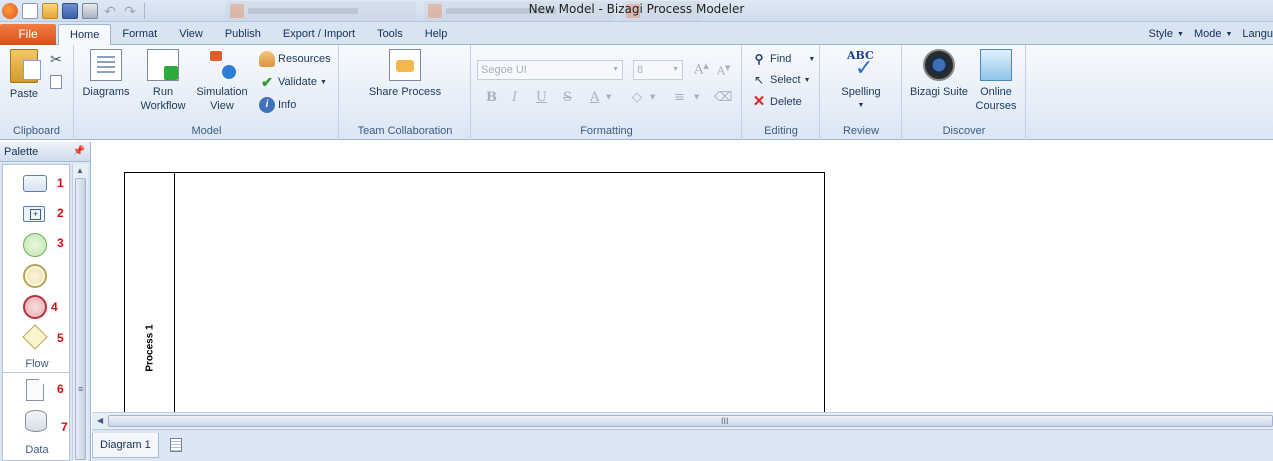 This screenshot has height=461, width=1273. What do you see at coordinates (80, 319) in the screenshot?
I see `palette-scroll-thumb: ≡` at bounding box center [80, 319].